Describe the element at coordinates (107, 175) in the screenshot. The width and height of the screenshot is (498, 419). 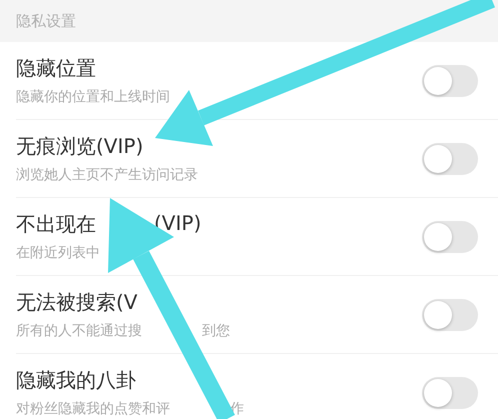
I see `setting-description: 浏览她人主页不产生访问记录` at that location.